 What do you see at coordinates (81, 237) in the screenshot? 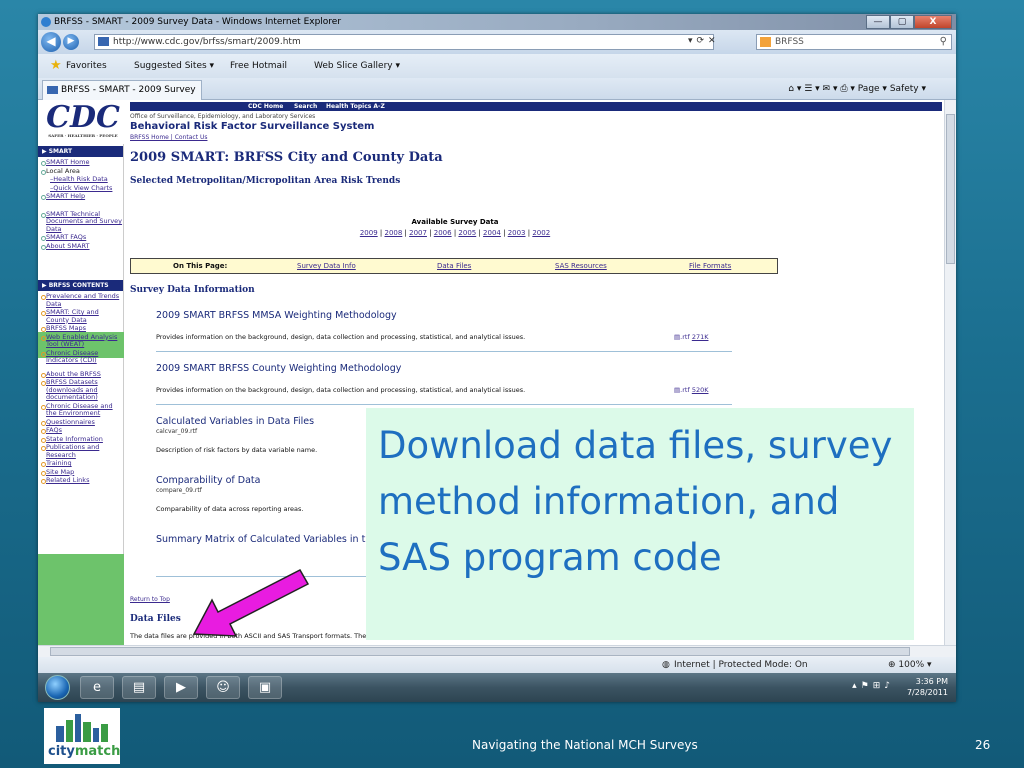
I see `sidebar-item-smart: SMART FAQs` at bounding box center [81, 237].